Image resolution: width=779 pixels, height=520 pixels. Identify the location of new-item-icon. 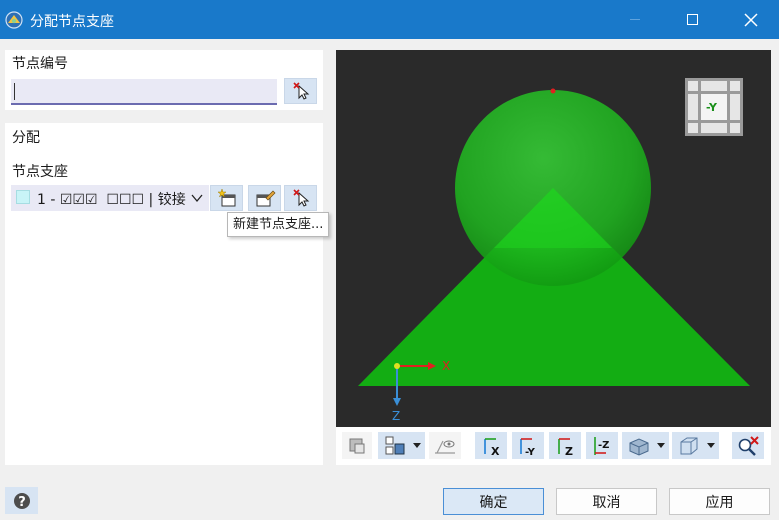
(225, 197).